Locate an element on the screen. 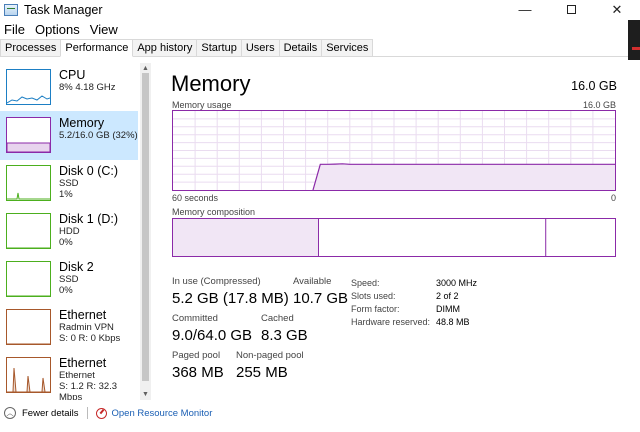 The width and height of the screenshot is (640, 432). nonpaged-pool-label: Non-paged pool is located at coordinates (270, 355).